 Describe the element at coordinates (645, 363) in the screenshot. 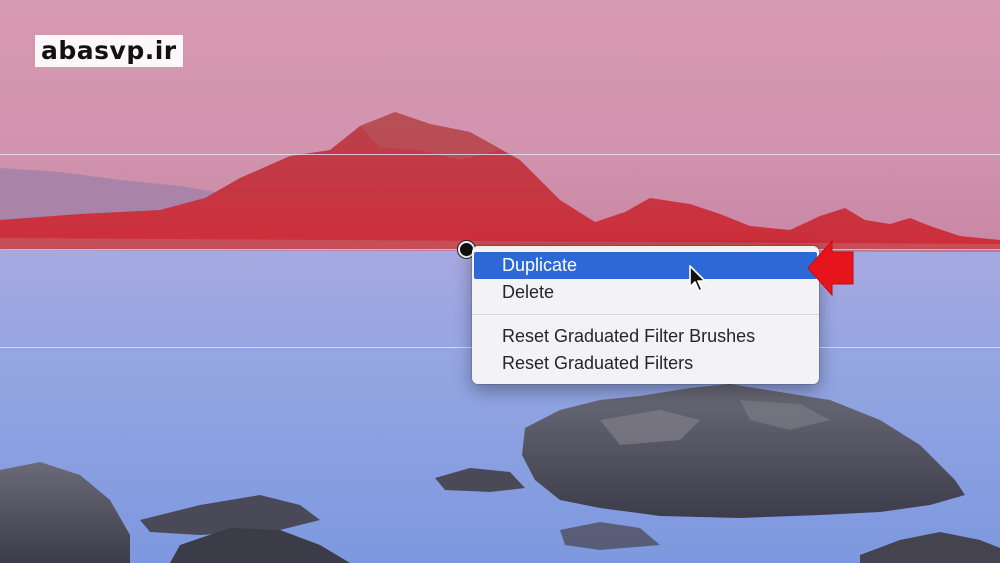

I see `menu-item-reset-graduated-filters: Reset Graduated Filters` at that location.